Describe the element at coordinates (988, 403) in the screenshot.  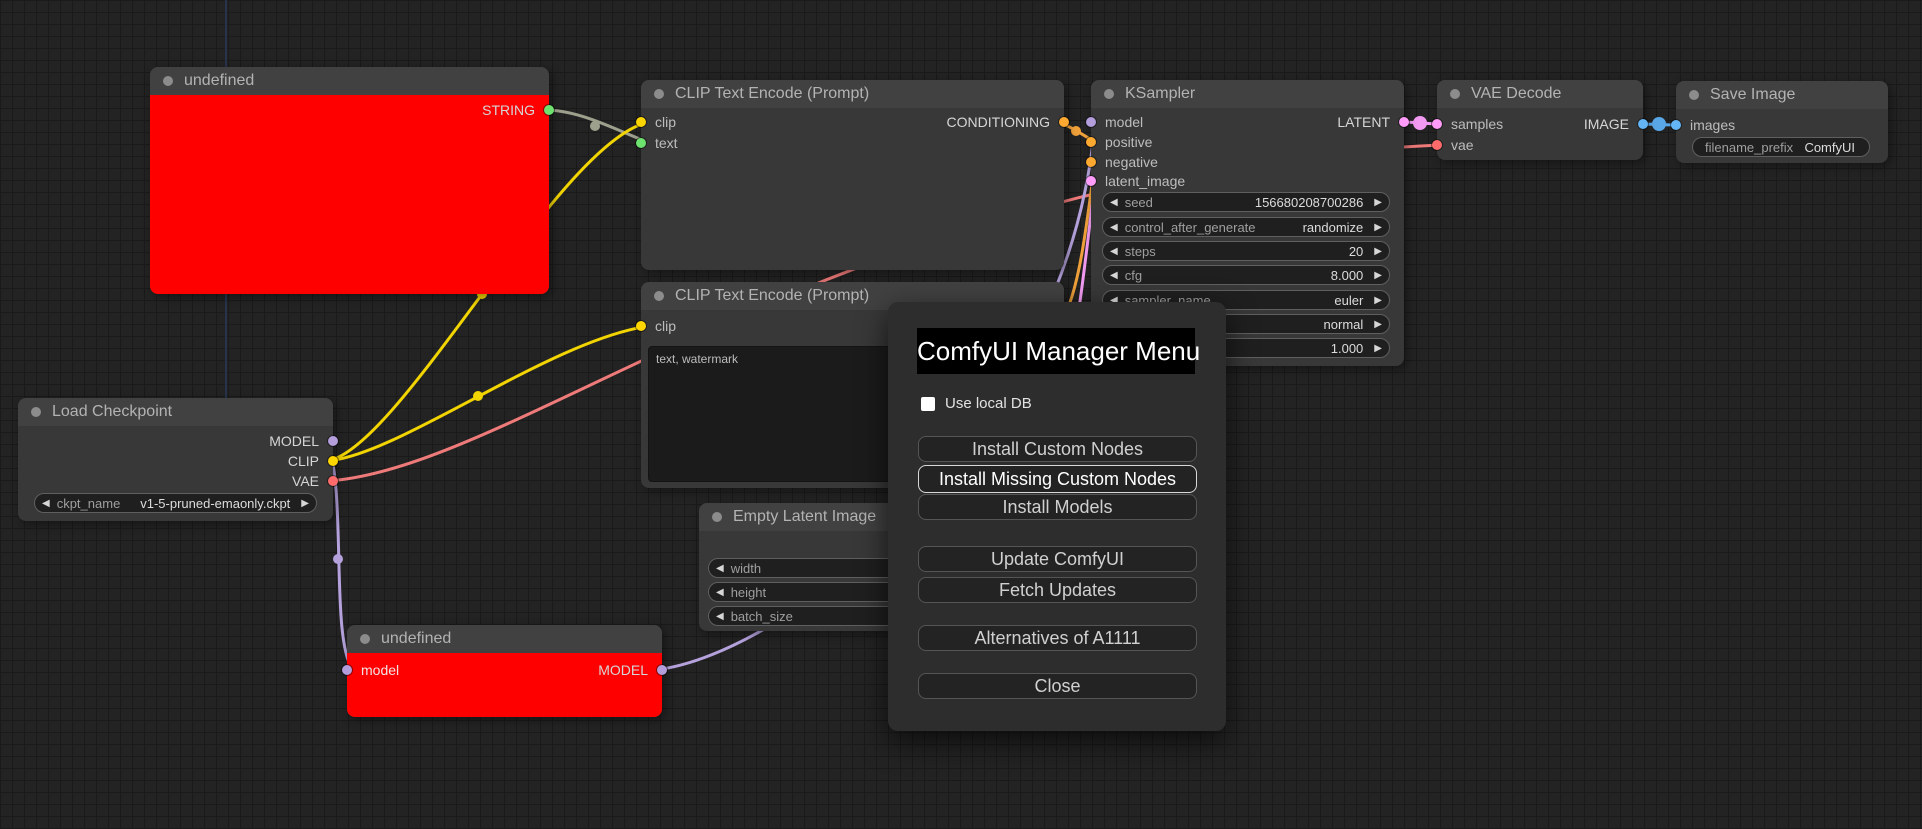
I see `use-local-db-label: Use local DB` at that location.